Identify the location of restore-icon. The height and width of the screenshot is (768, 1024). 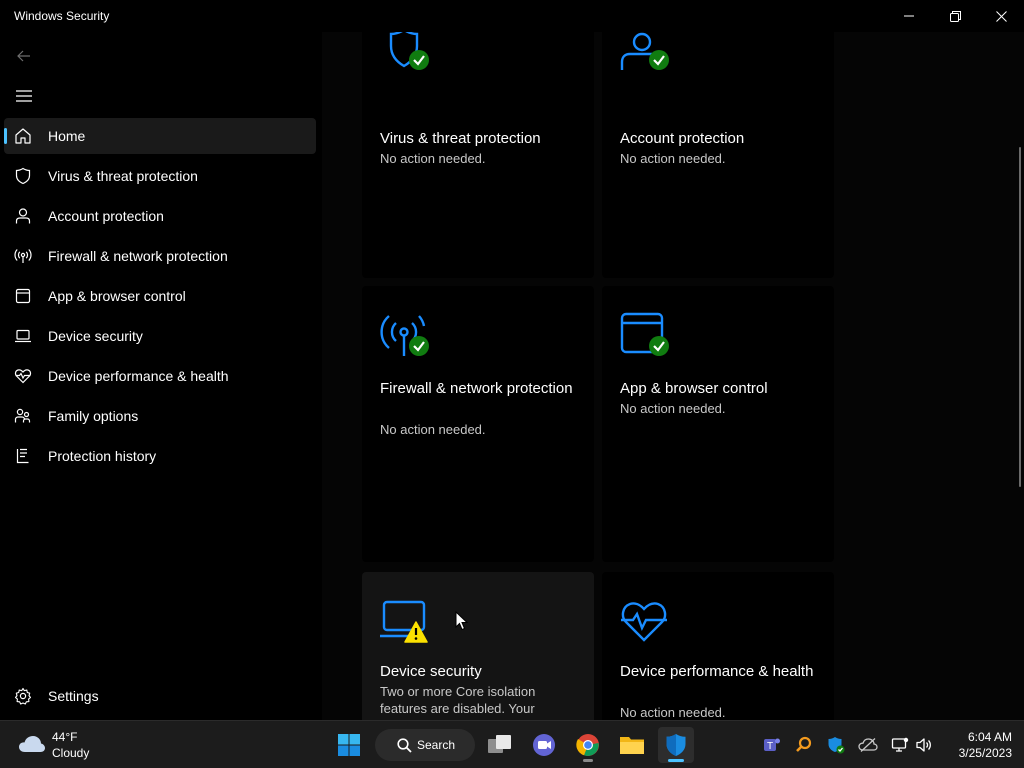
(955, 16).